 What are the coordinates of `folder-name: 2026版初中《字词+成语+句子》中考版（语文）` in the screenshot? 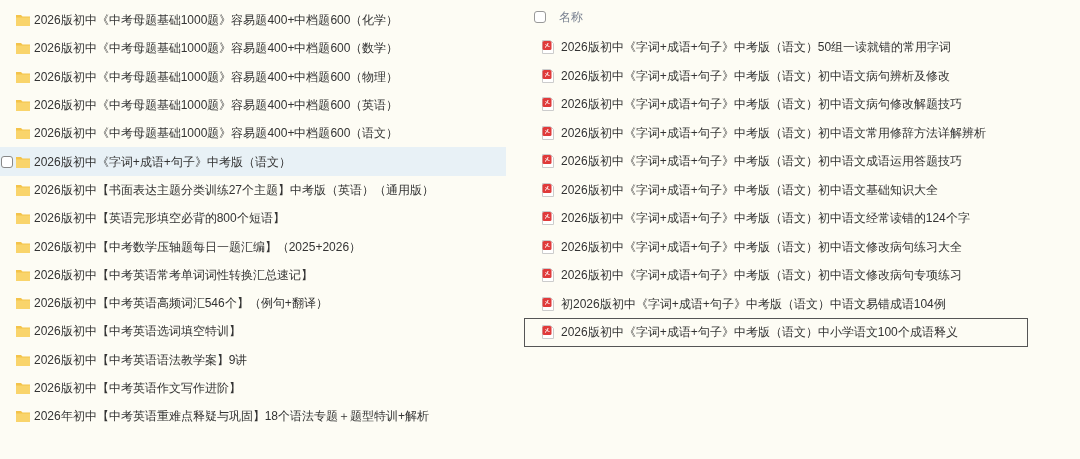 It's located at (162, 162).